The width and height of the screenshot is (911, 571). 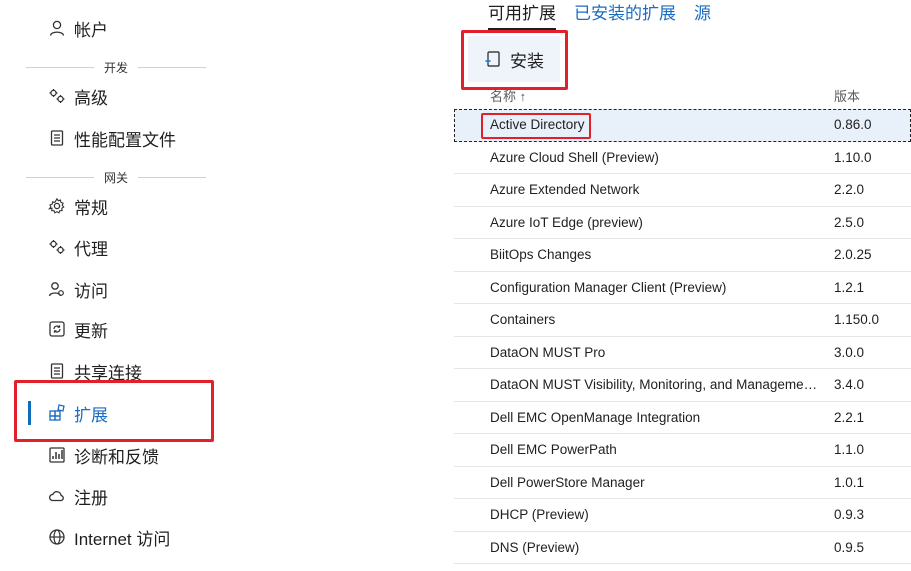 I want to click on person-icon, so click(x=57, y=28).